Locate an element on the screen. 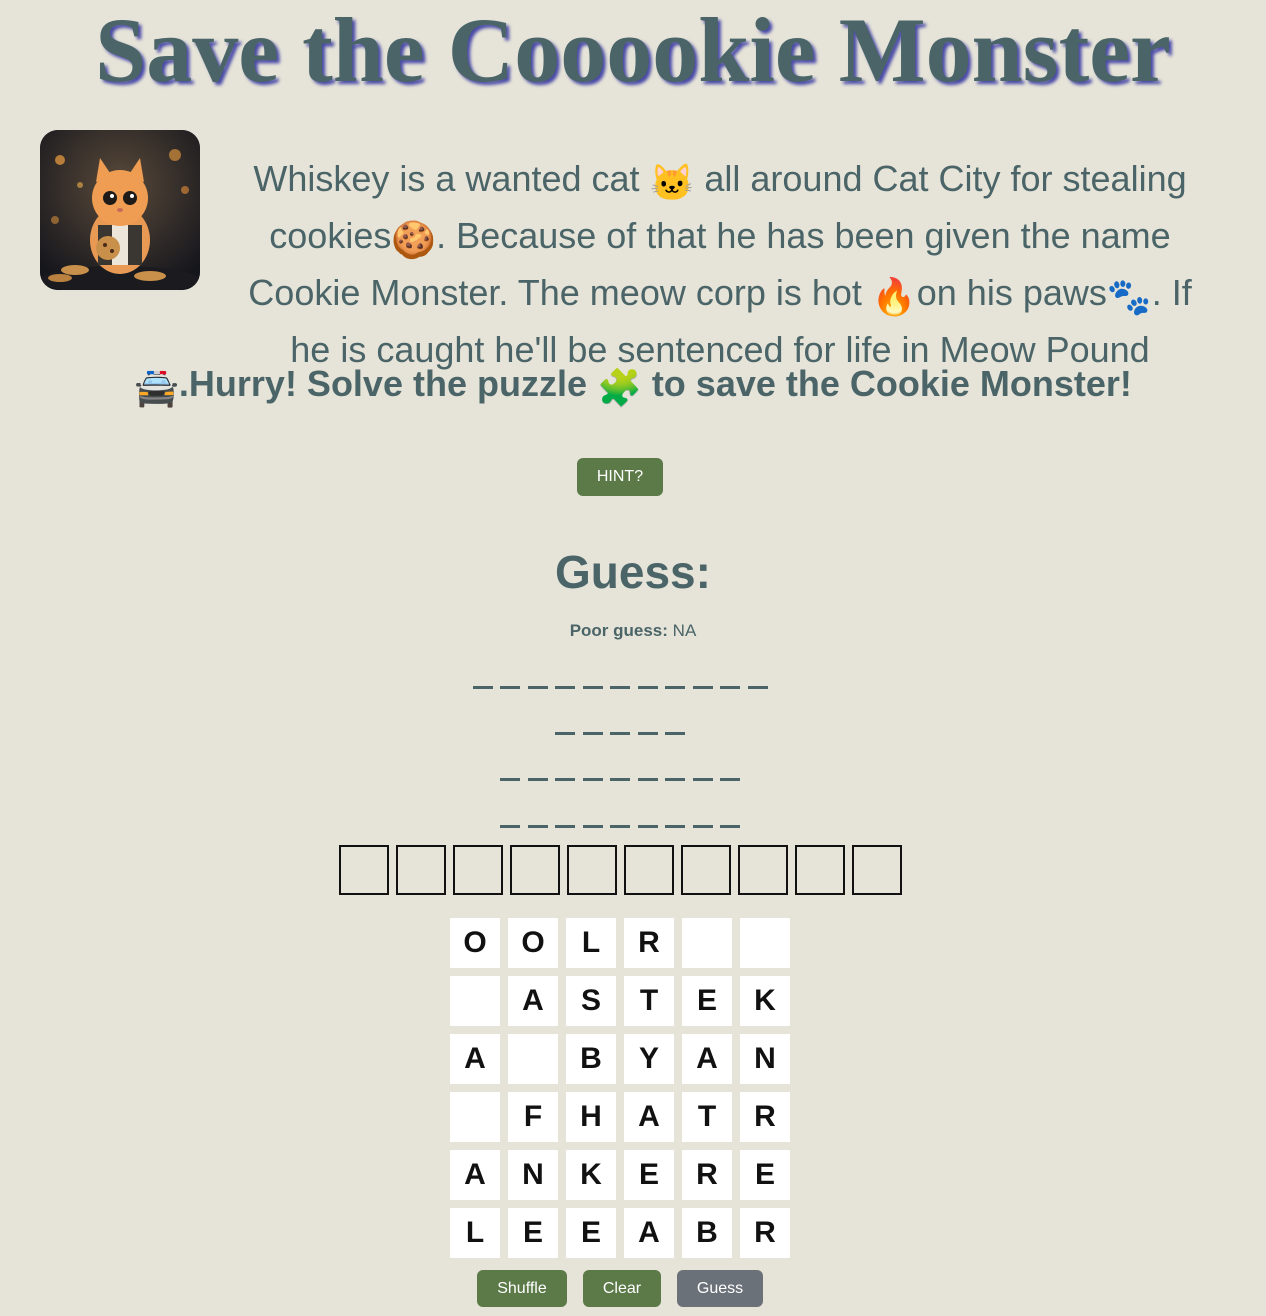 The height and width of the screenshot is (1316, 1266). letter-tile: Y is located at coordinates (649, 1059).